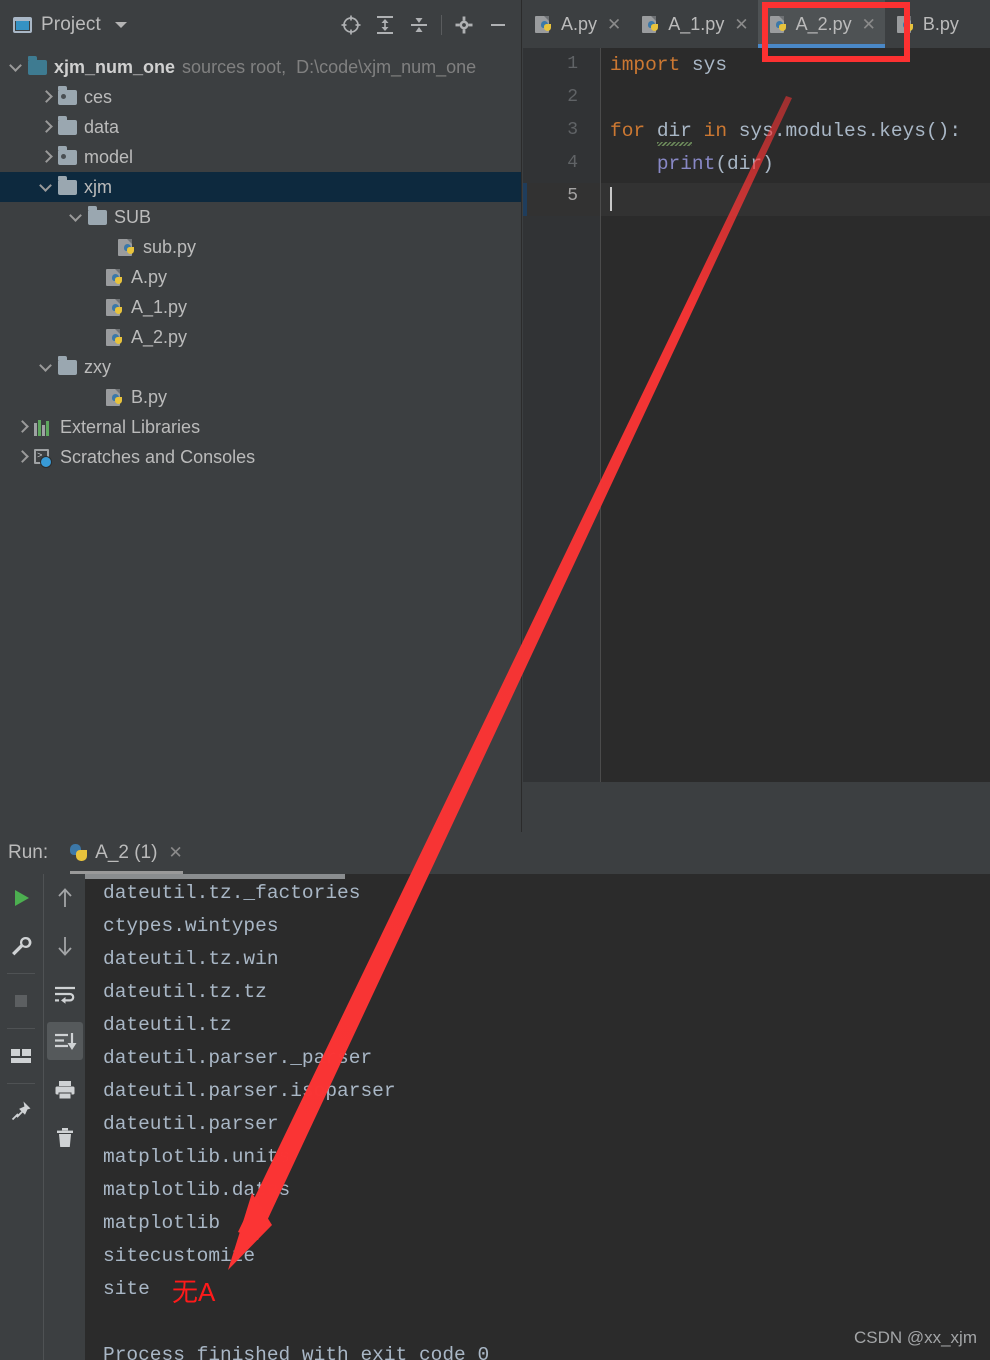  Describe the element at coordinates (20, 1056) in the screenshot. I see `layout-icon` at that location.